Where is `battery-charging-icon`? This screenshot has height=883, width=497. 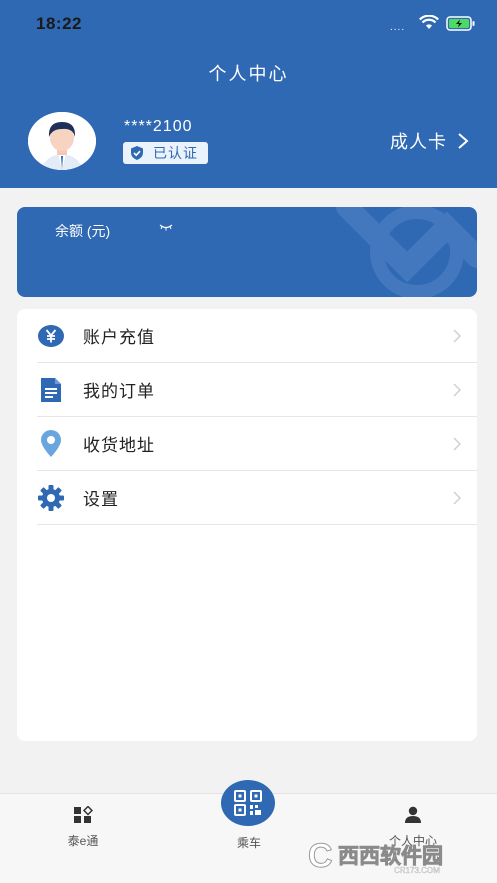
battery-charging-icon is located at coordinates (460, 23).